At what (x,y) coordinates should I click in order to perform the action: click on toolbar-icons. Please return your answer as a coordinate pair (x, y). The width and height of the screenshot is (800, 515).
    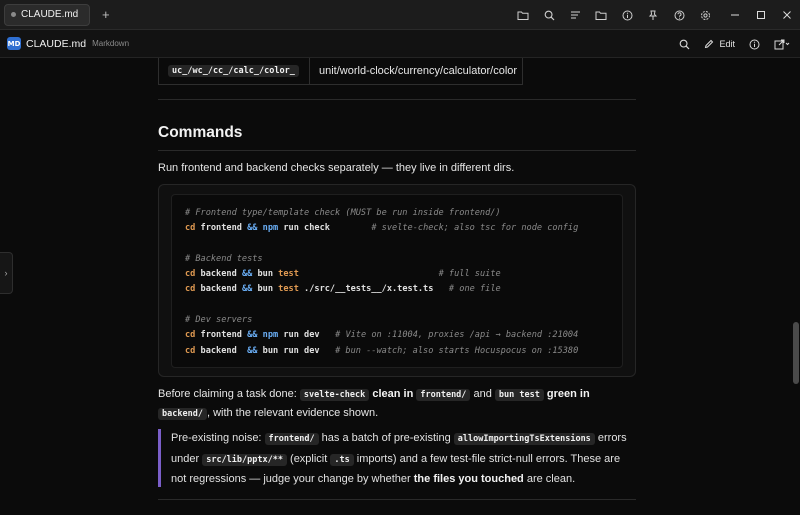
    Looking at the image, I should click on (614, 15).